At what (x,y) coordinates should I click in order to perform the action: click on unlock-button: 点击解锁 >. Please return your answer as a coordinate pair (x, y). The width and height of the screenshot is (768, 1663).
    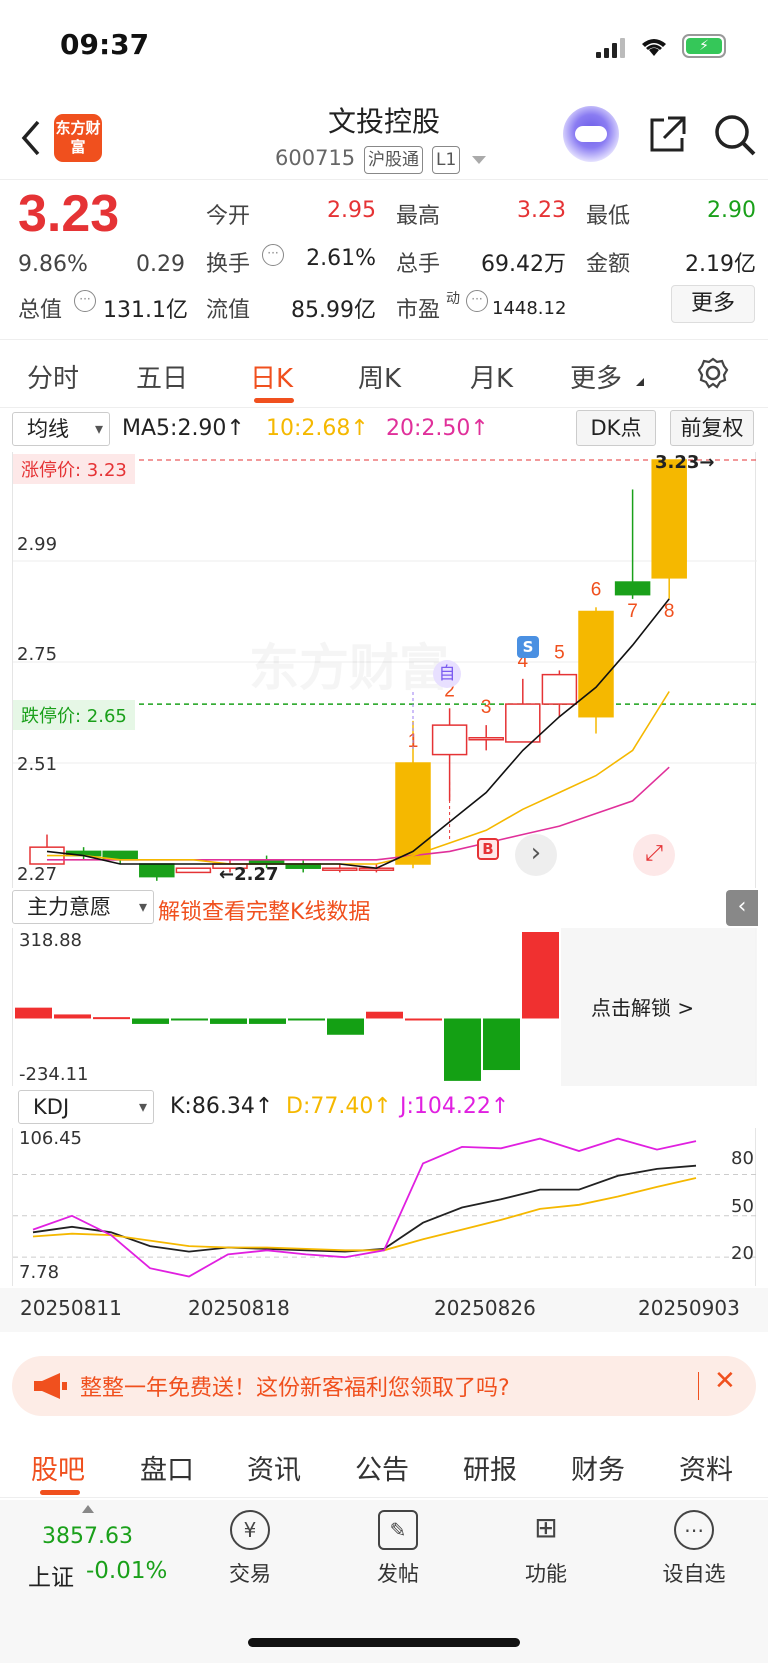
    Looking at the image, I should click on (642, 1006).